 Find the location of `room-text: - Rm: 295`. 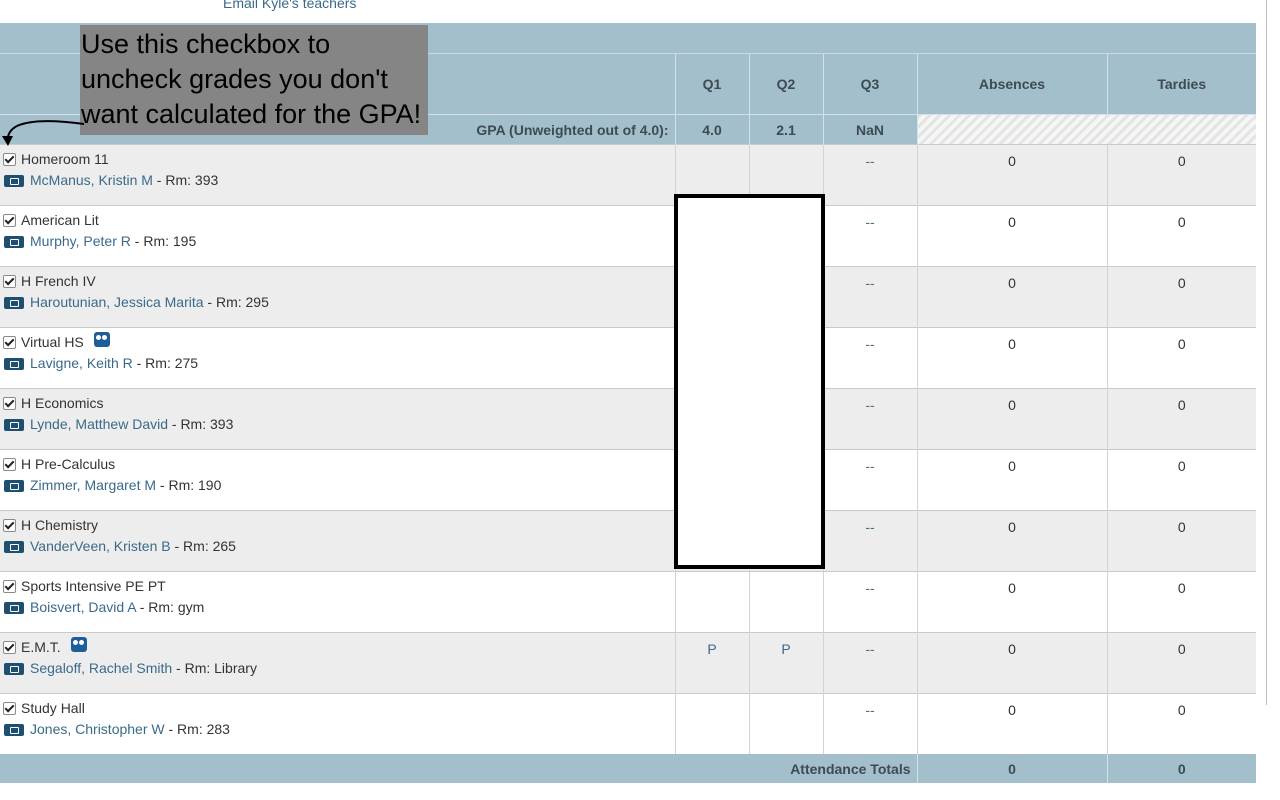

room-text: - Rm: 295 is located at coordinates (236, 302).